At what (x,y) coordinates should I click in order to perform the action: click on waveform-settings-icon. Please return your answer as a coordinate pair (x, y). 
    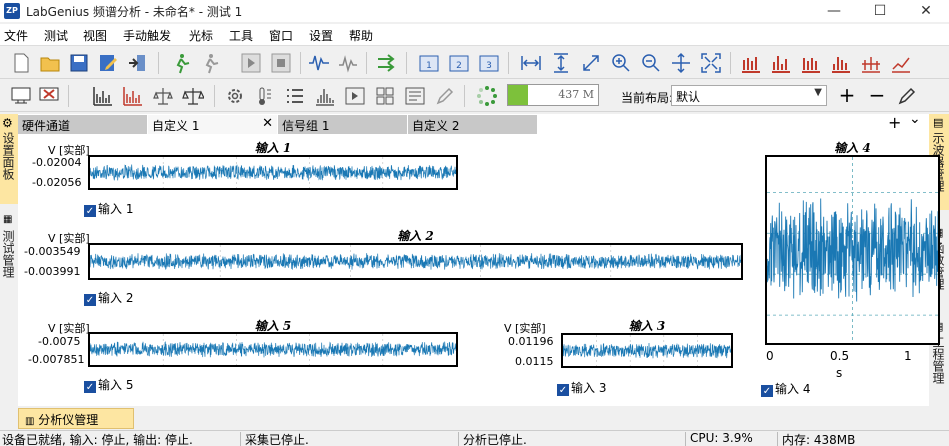
    Looking at the image, I should click on (349, 63).